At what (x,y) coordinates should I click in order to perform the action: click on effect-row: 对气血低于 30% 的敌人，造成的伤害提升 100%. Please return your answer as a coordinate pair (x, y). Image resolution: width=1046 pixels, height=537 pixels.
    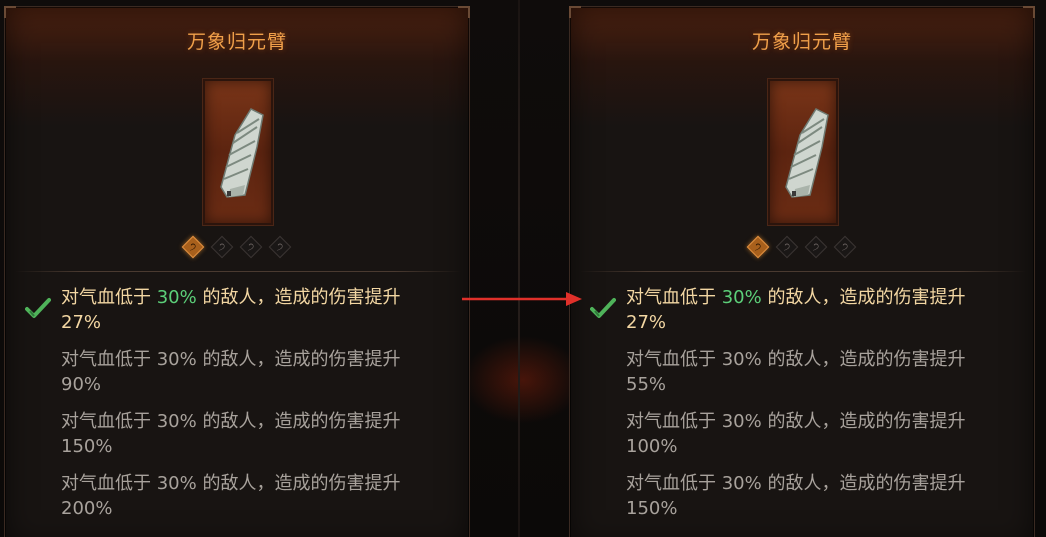
    Looking at the image, I should click on (802, 440).